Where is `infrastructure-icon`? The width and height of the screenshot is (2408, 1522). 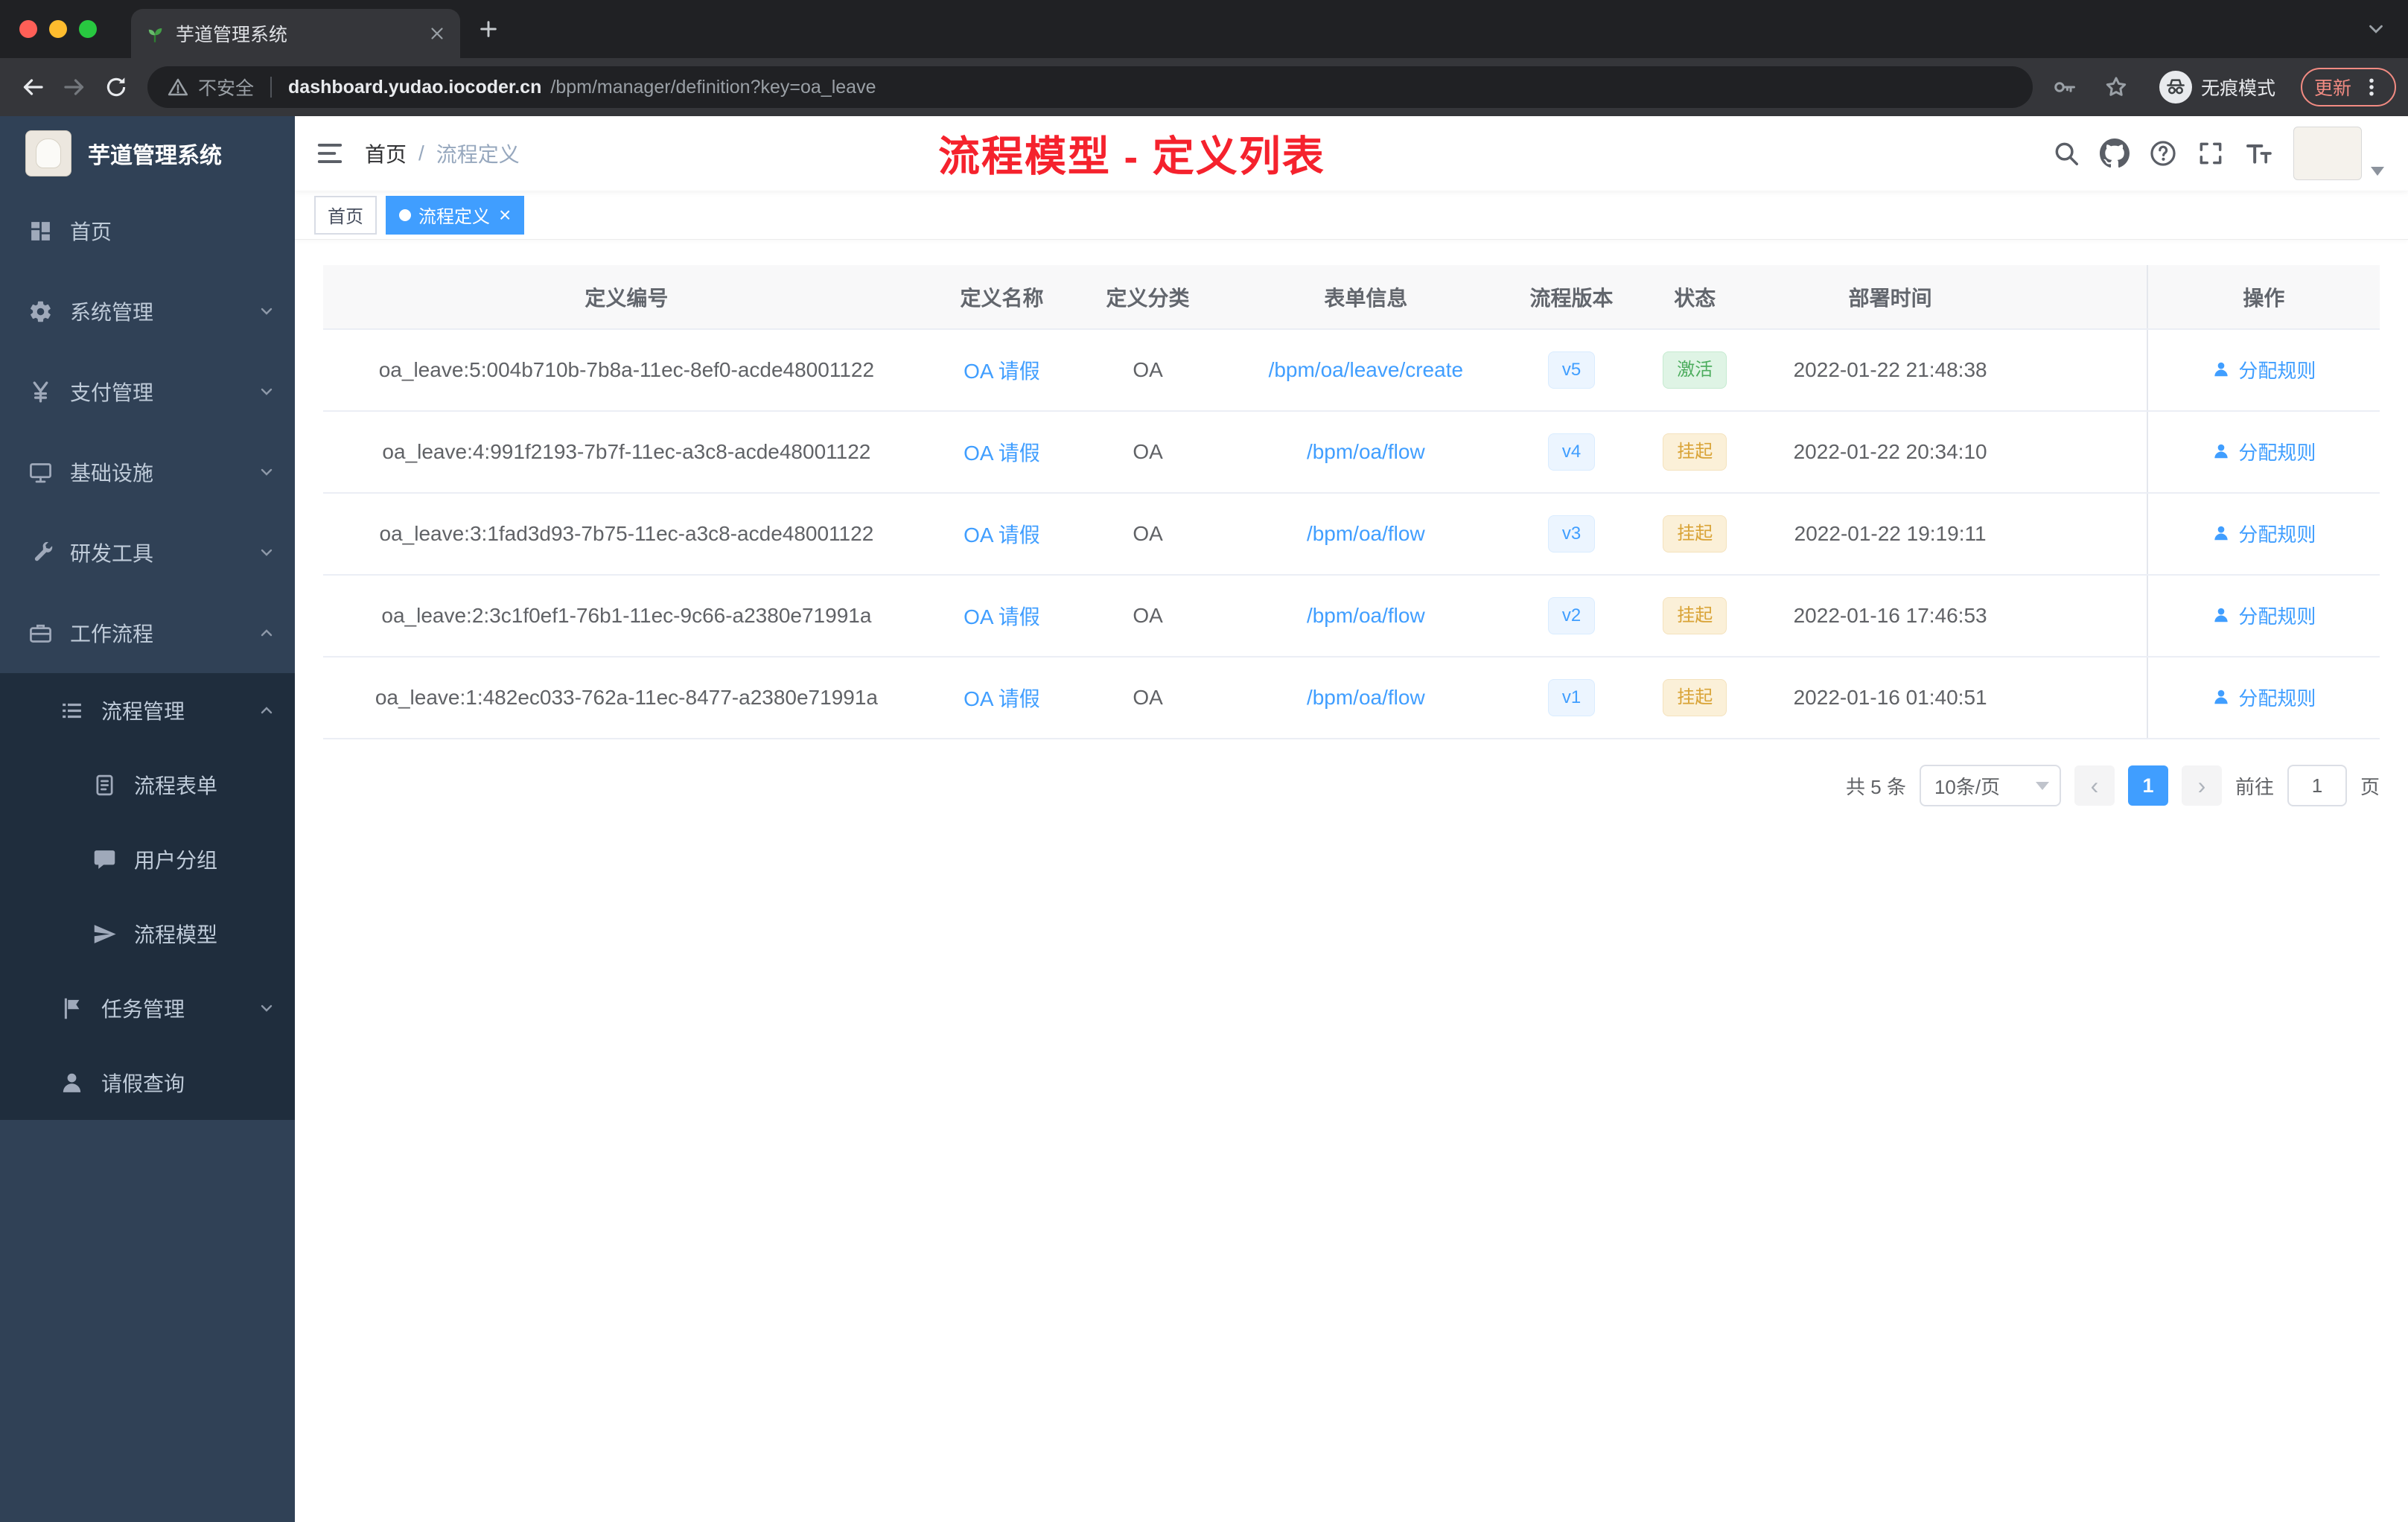 infrastructure-icon is located at coordinates (40, 472).